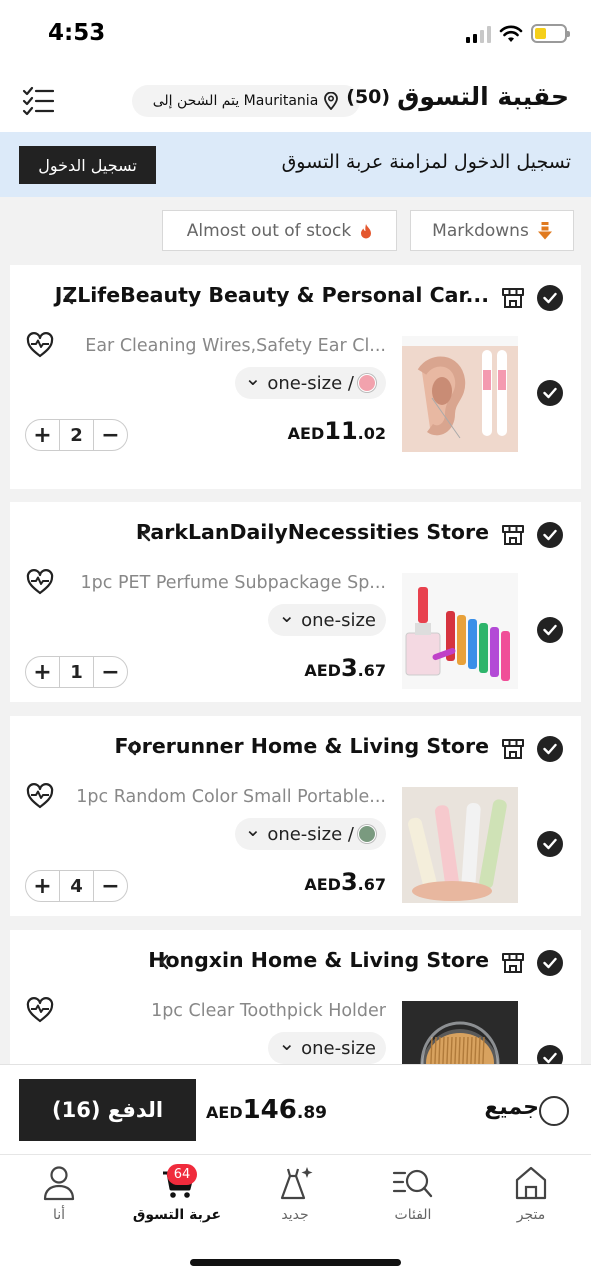 The width and height of the screenshot is (591, 1280). Describe the element at coordinates (531, 1215) in the screenshot. I see `nav-label: متجر` at that location.